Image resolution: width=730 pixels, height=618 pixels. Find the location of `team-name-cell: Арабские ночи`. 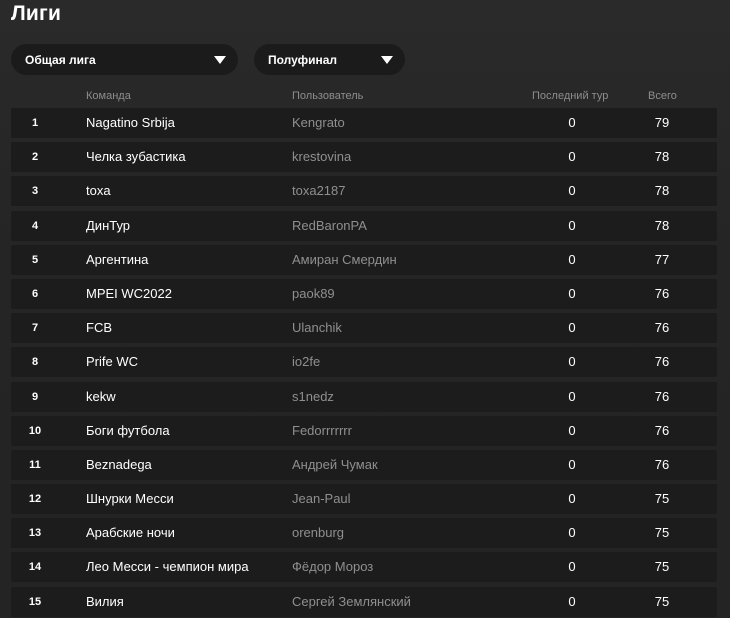

team-name-cell: Арабские ночи is located at coordinates (130, 533).